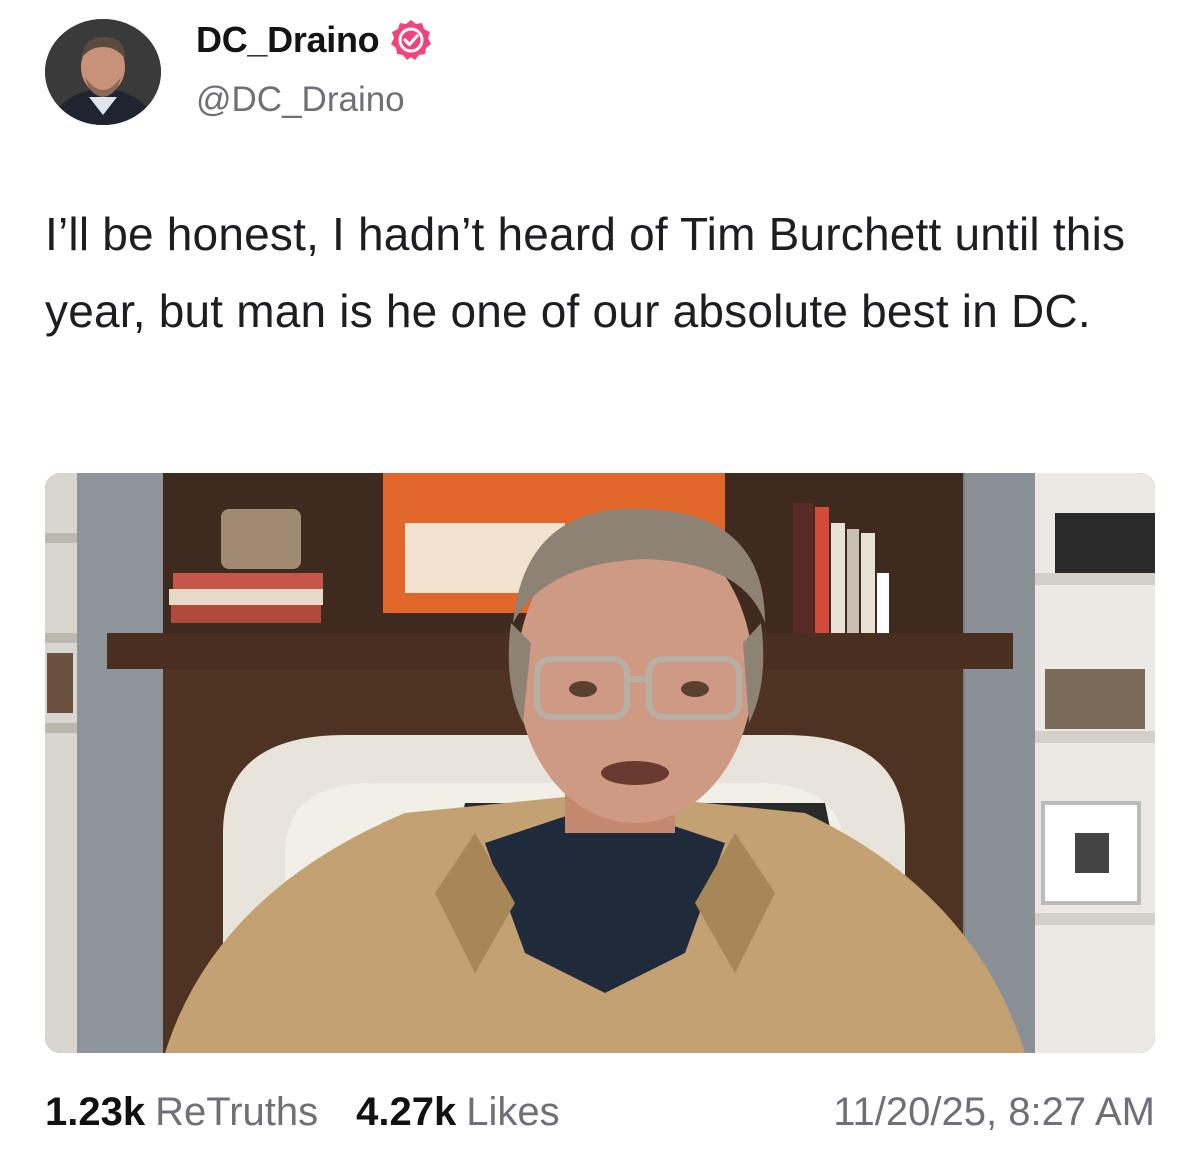 This screenshot has height=1160, width=1200. I want to click on author-handle: @DC_Draino, so click(300, 100).